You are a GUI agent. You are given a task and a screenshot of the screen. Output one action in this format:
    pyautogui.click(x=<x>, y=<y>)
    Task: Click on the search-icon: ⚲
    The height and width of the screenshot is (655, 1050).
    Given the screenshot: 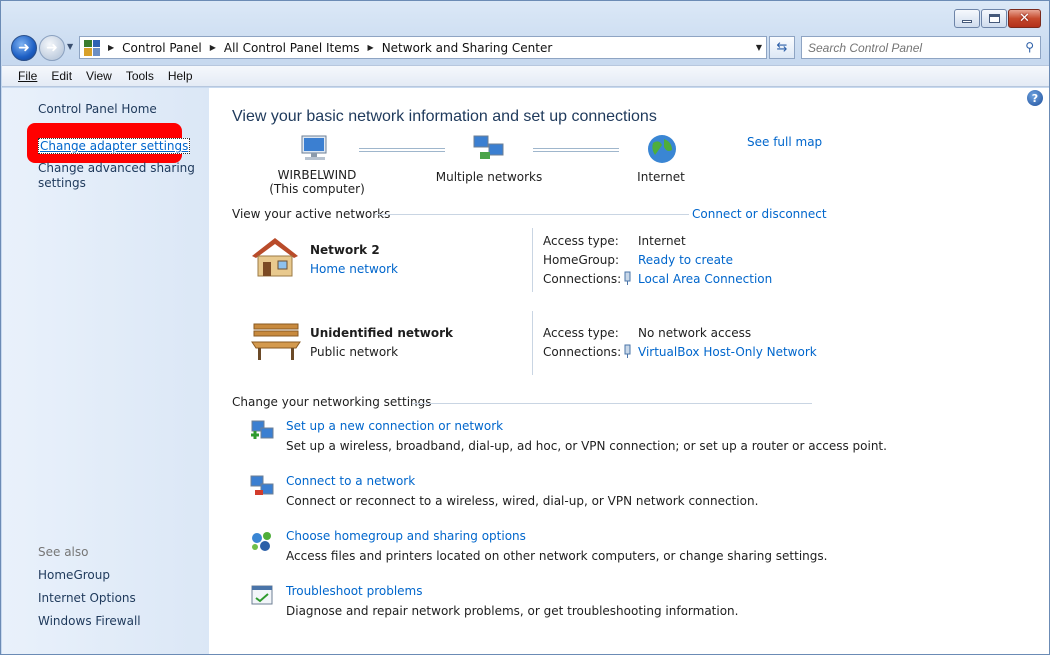 What is the action you would take?
    pyautogui.click(x=1029, y=47)
    